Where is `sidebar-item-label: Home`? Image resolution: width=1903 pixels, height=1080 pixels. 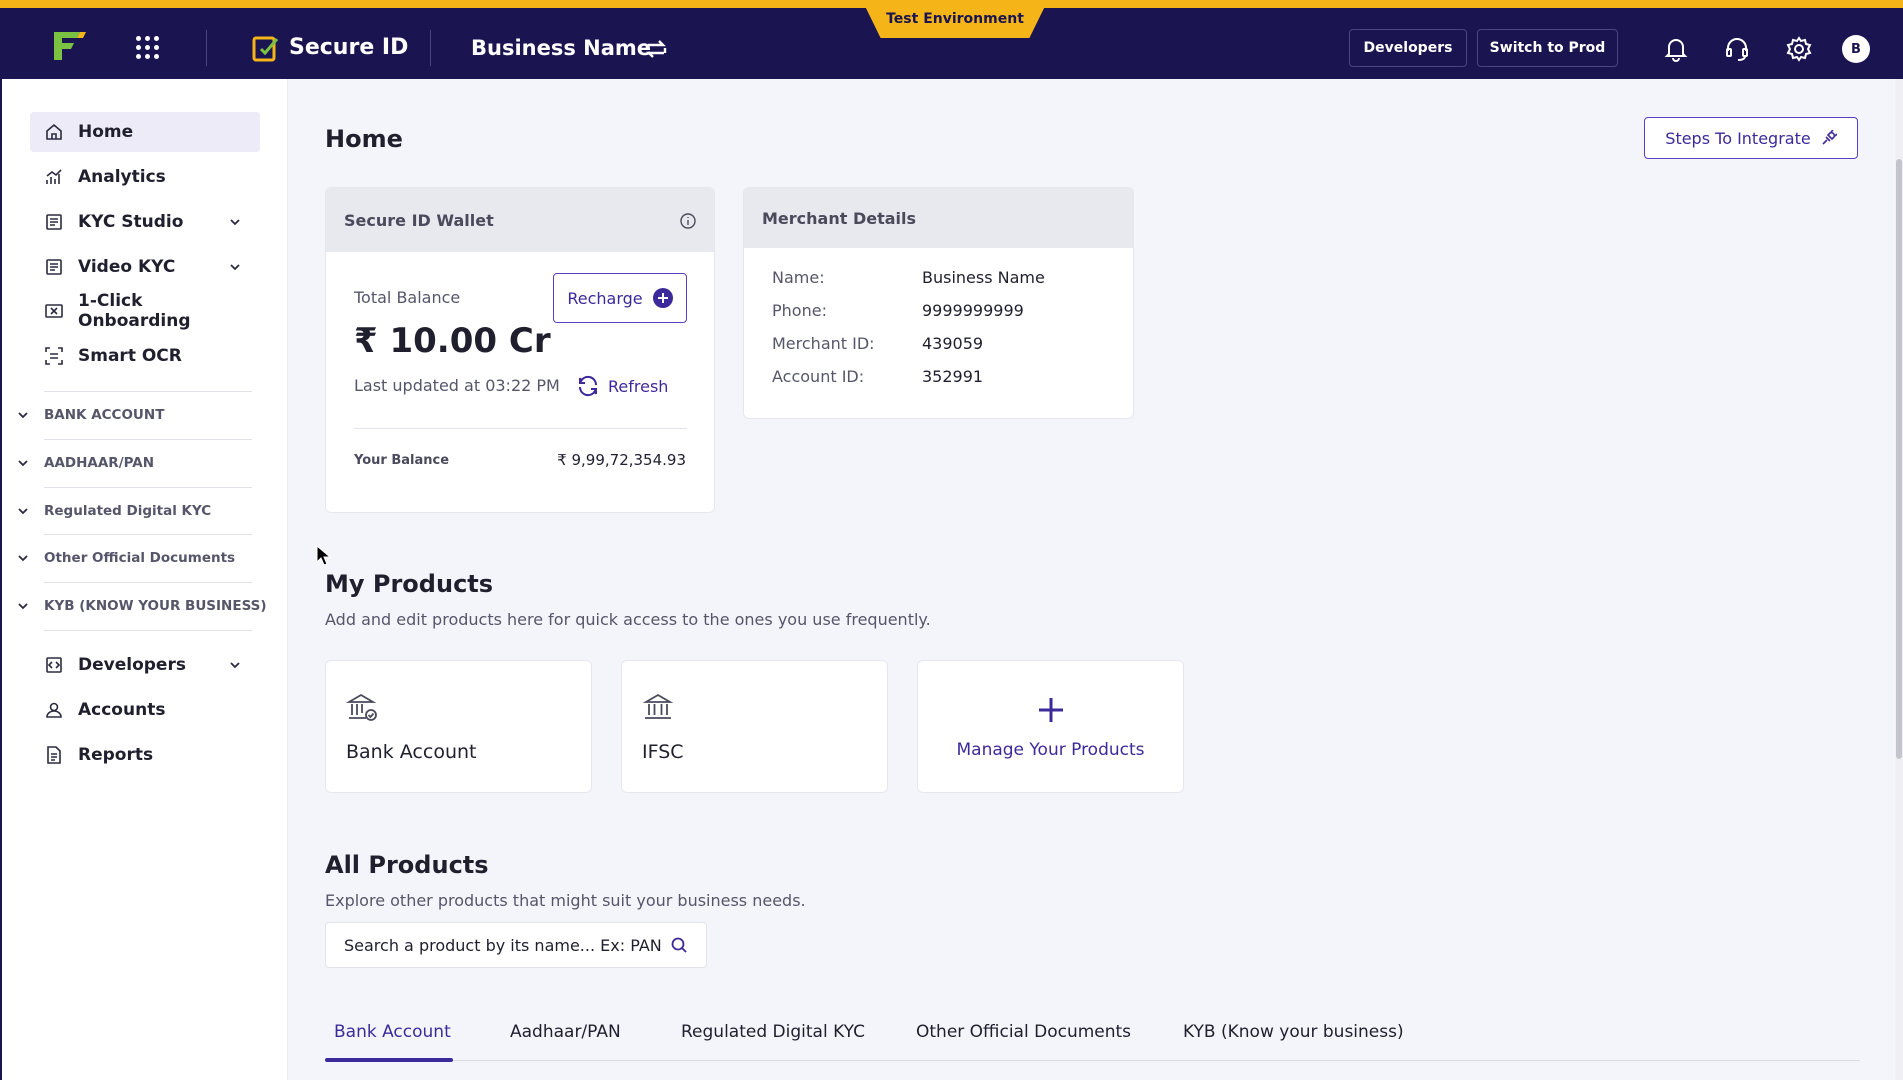 sidebar-item-label: Home is located at coordinates (106, 132).